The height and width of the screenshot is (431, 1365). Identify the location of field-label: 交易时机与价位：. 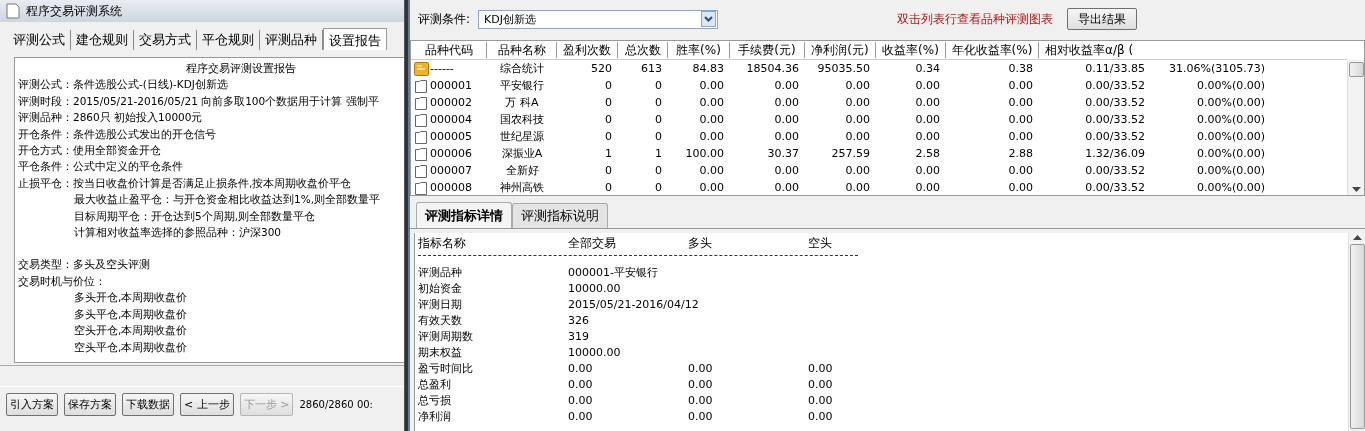
(62, 280).